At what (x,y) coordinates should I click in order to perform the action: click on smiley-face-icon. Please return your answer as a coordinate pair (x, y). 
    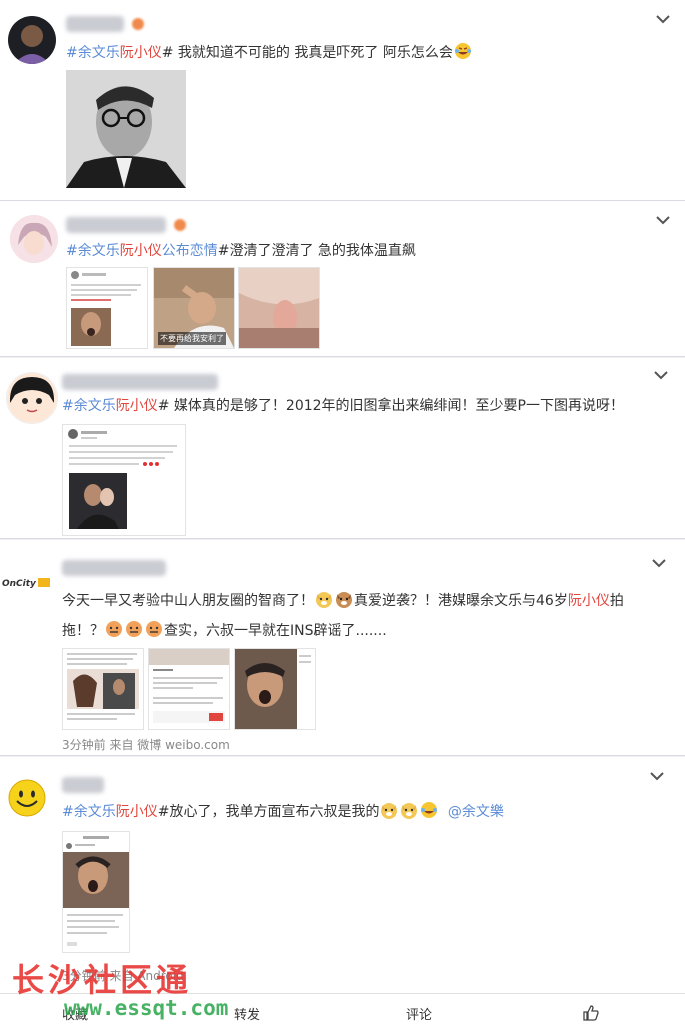
    Looking at the image, I should click on (27, 798).